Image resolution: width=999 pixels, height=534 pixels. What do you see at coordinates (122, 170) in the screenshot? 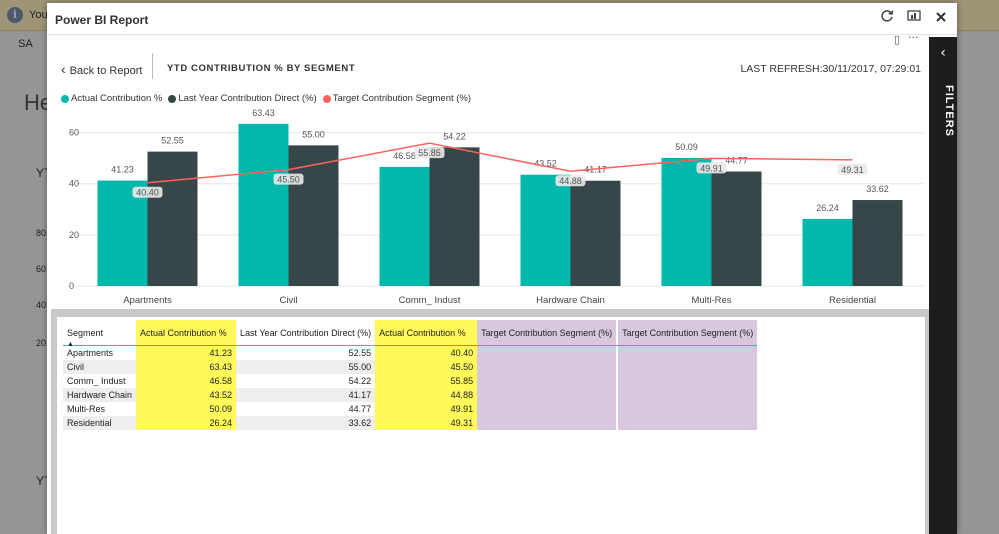
I see `bar-data-label: 41.23` at bounding box center [122, 170].